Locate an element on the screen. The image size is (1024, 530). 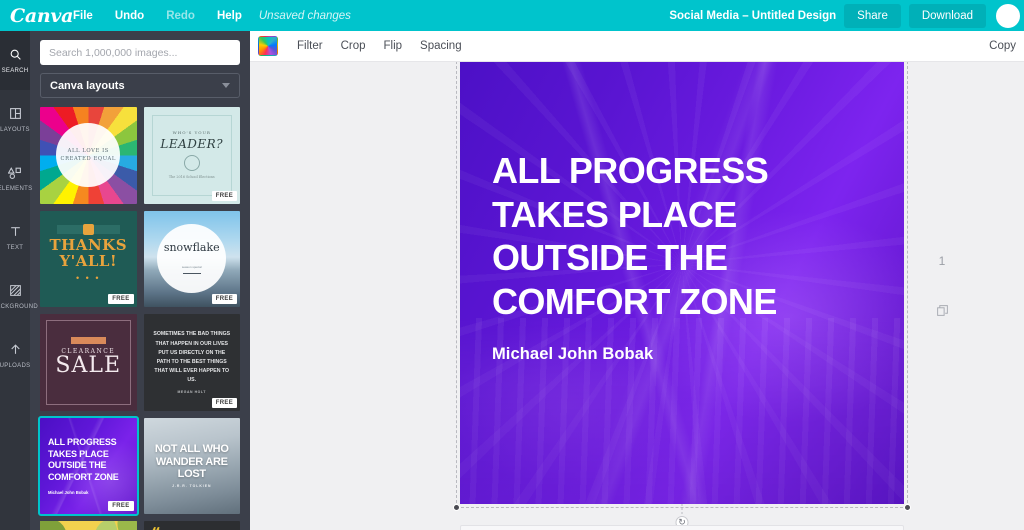
thumb-ribbon is located at coordinates (88, 341).